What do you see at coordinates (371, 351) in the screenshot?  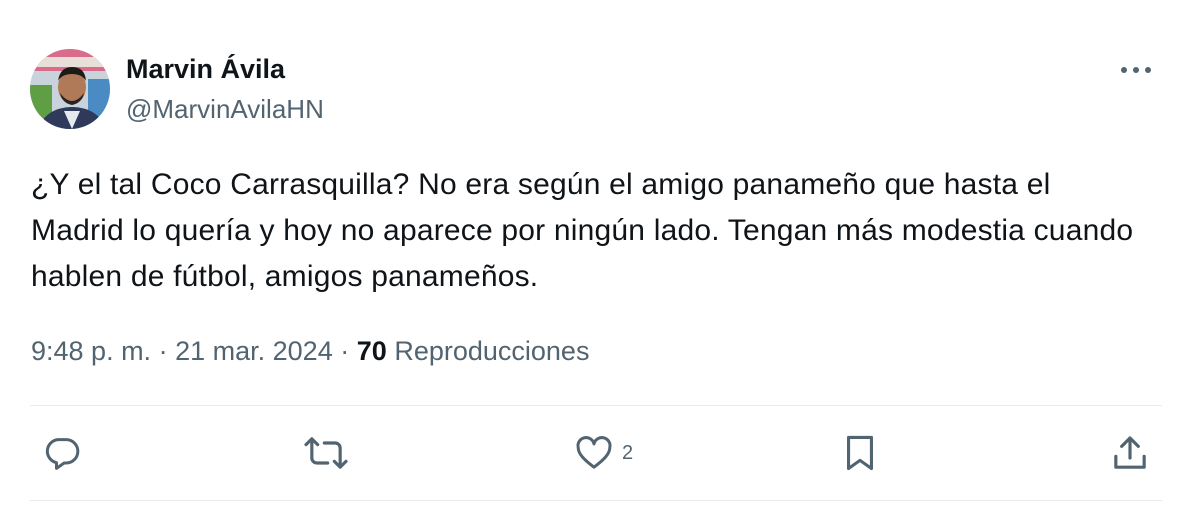 I see `views-count: 70` at bounding box center [371, 351].